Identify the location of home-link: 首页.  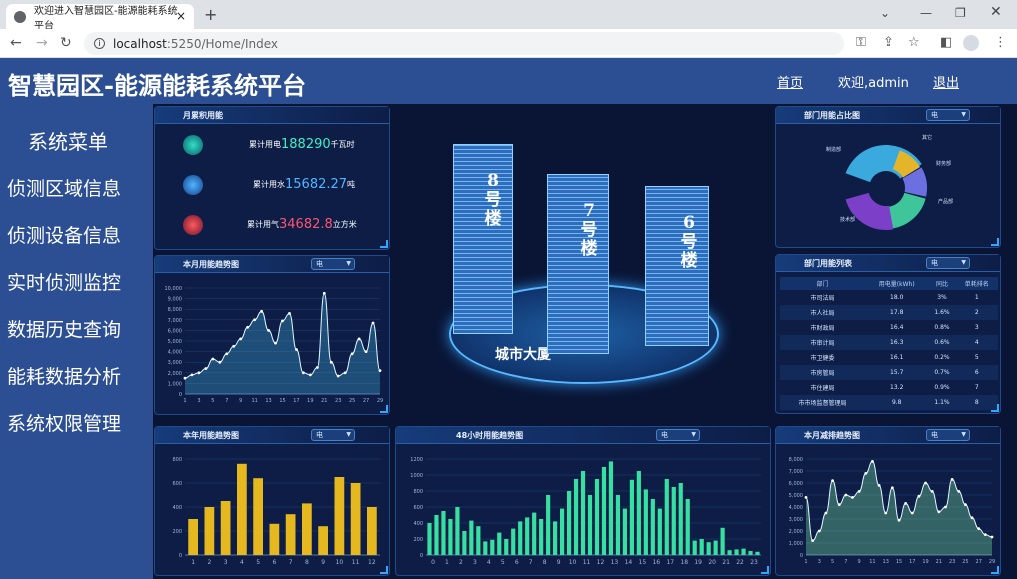
(790, 81).